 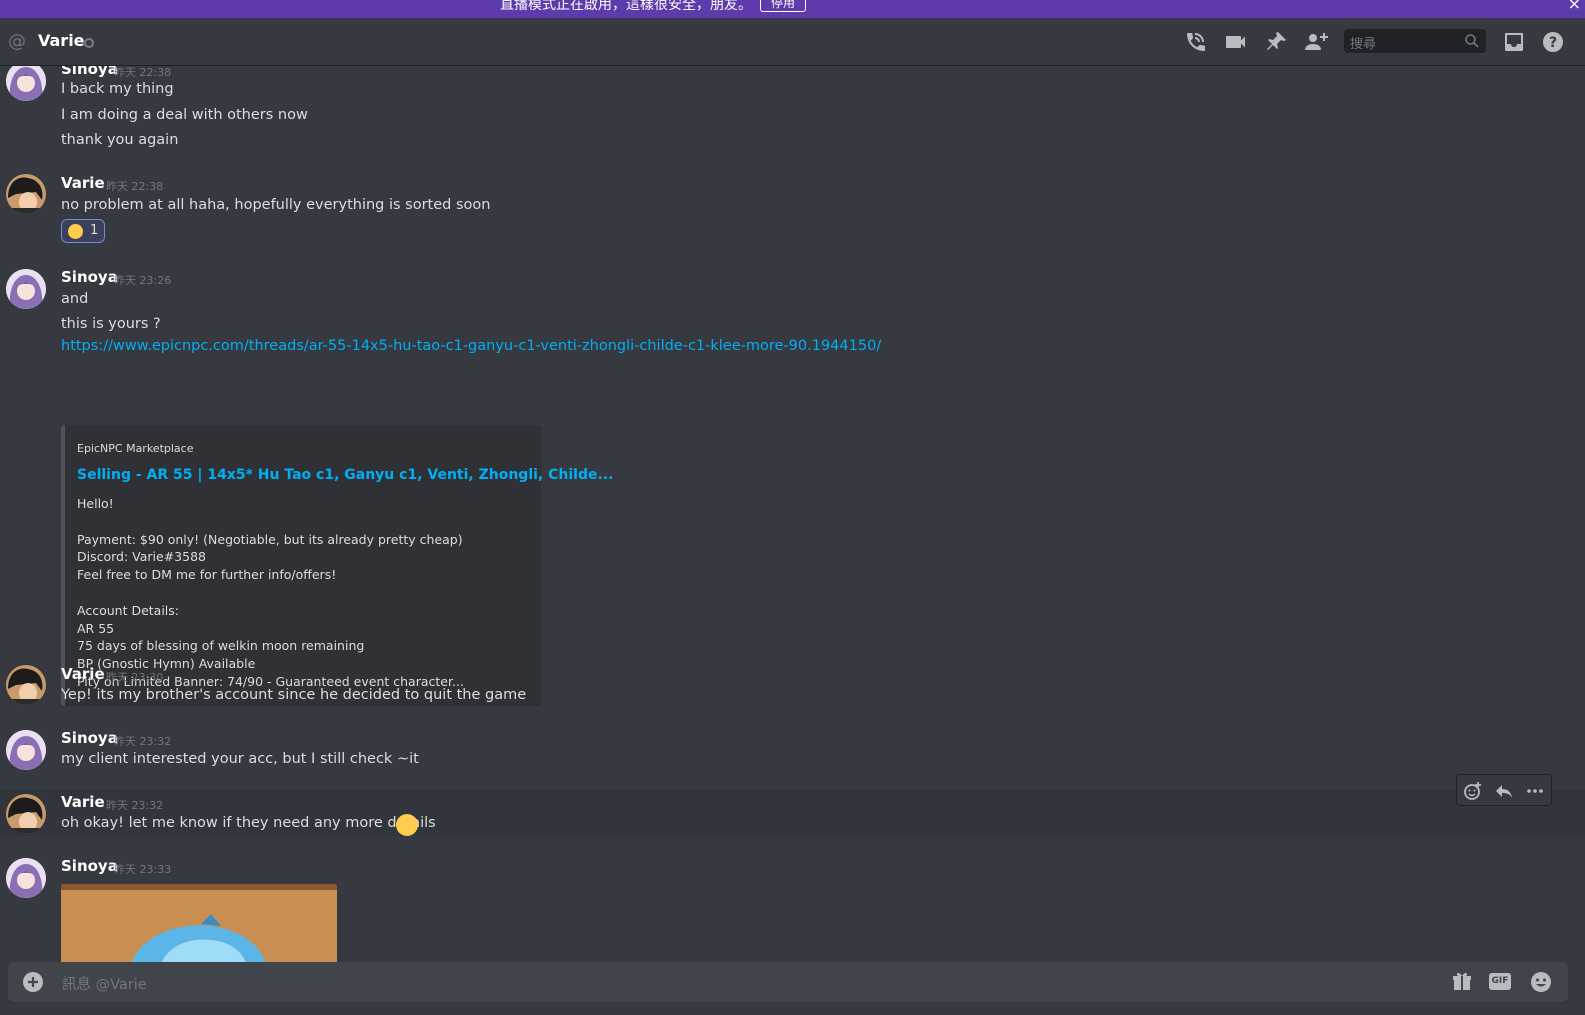 I want to click on message-text: and, so click(x=75, y=299).